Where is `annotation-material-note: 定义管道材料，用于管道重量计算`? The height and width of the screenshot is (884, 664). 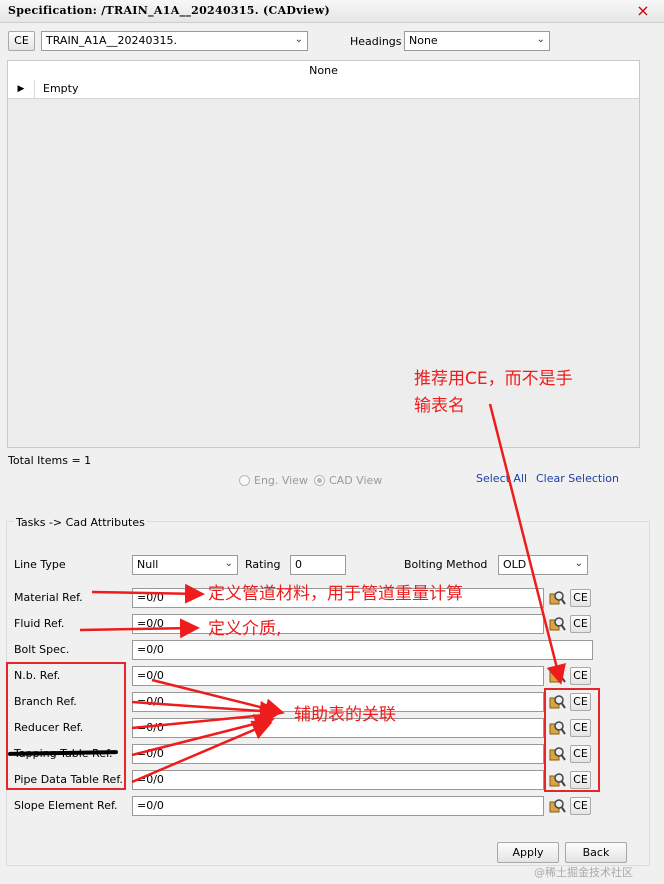
annotation-material-note: 定义管道材料，用于管道重量计算 is located at coordinates (335, 594).